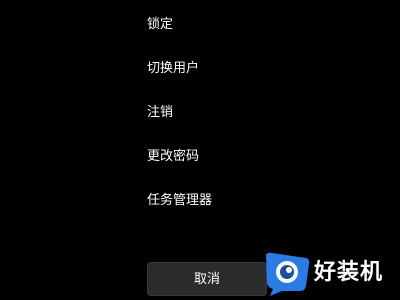 The width and height of the screenshot is (400, 300). I want to click on menu-item-switch-user: 切换用户, so click(179, 78).